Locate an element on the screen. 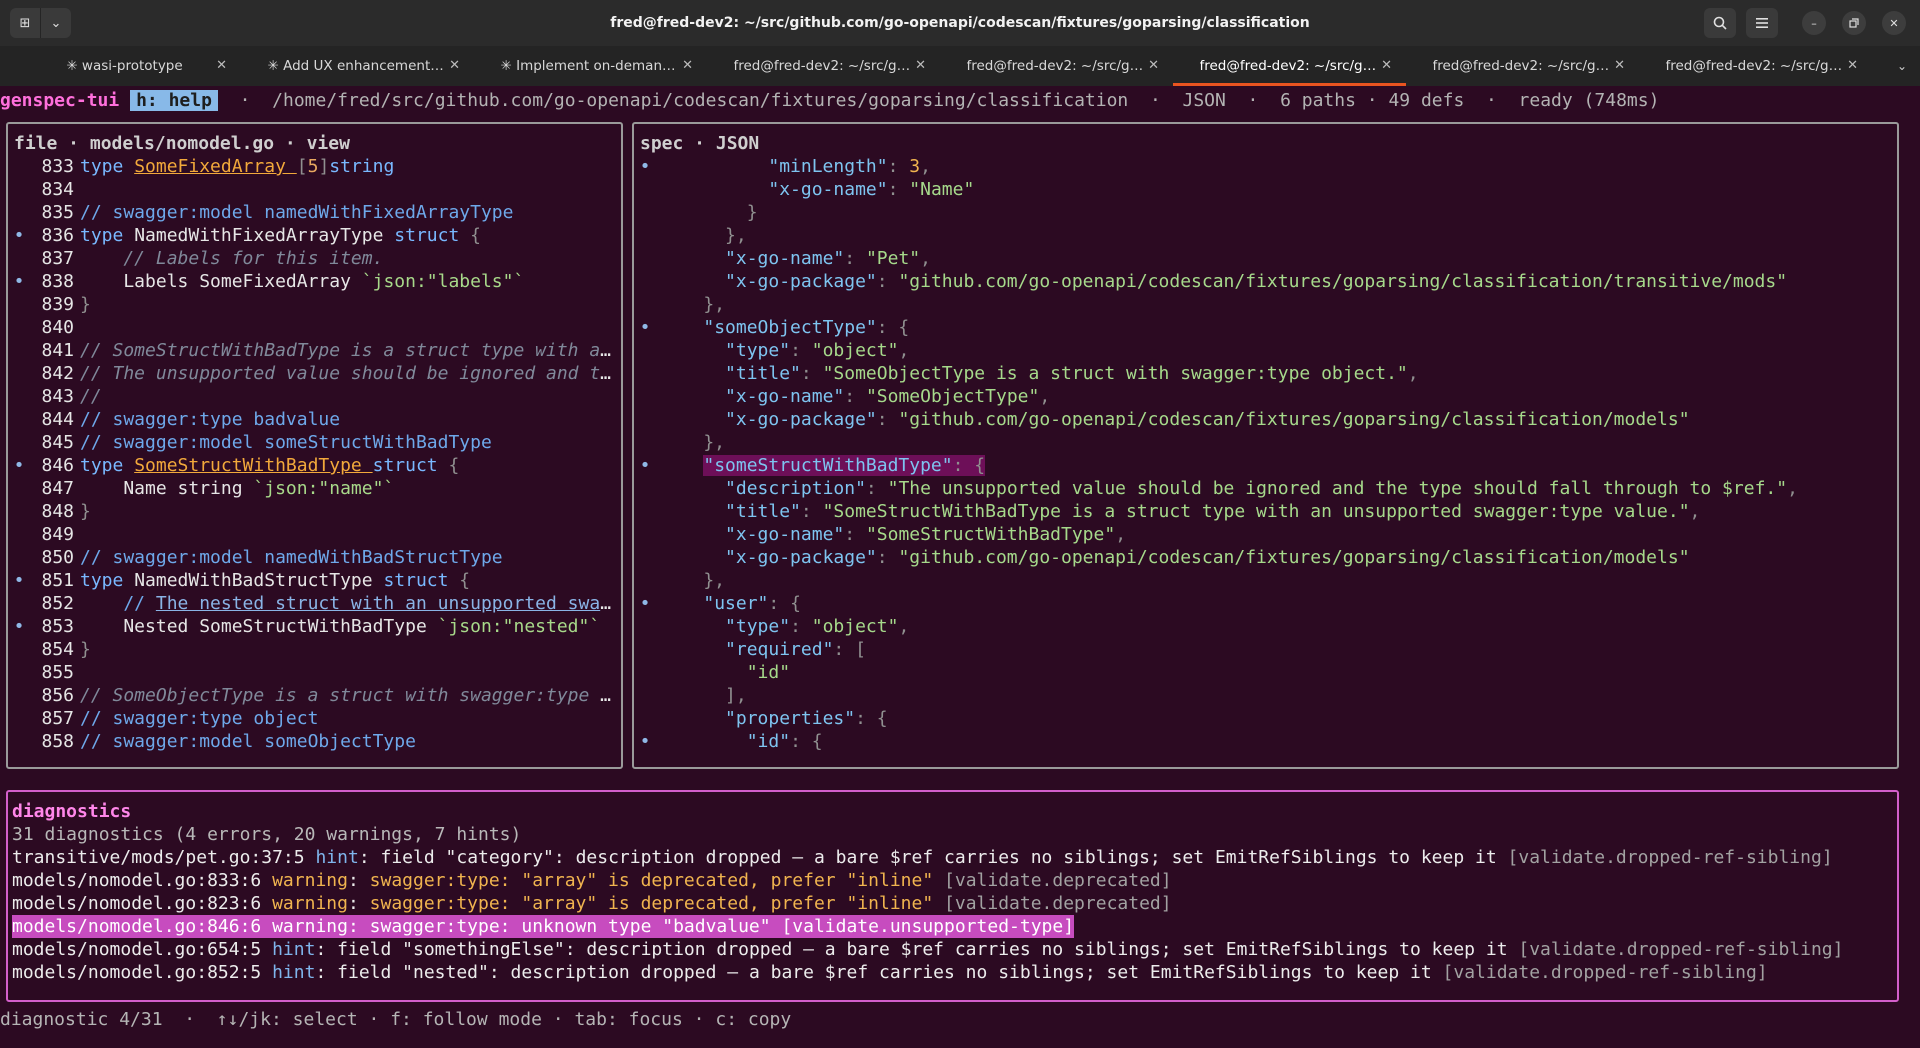  help-key-hint: h: help is located at coordinates (174, 100).